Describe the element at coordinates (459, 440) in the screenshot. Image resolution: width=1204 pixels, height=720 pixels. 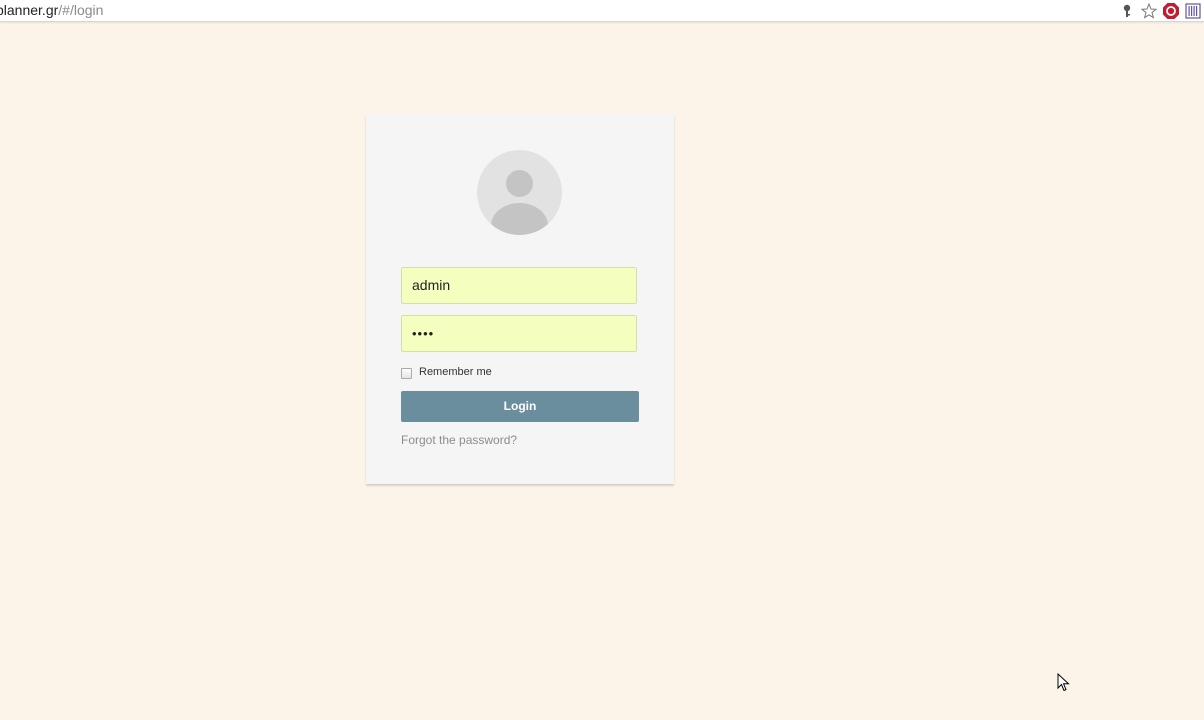
I see `forgot-password-link: Forgot the password?` at that location.